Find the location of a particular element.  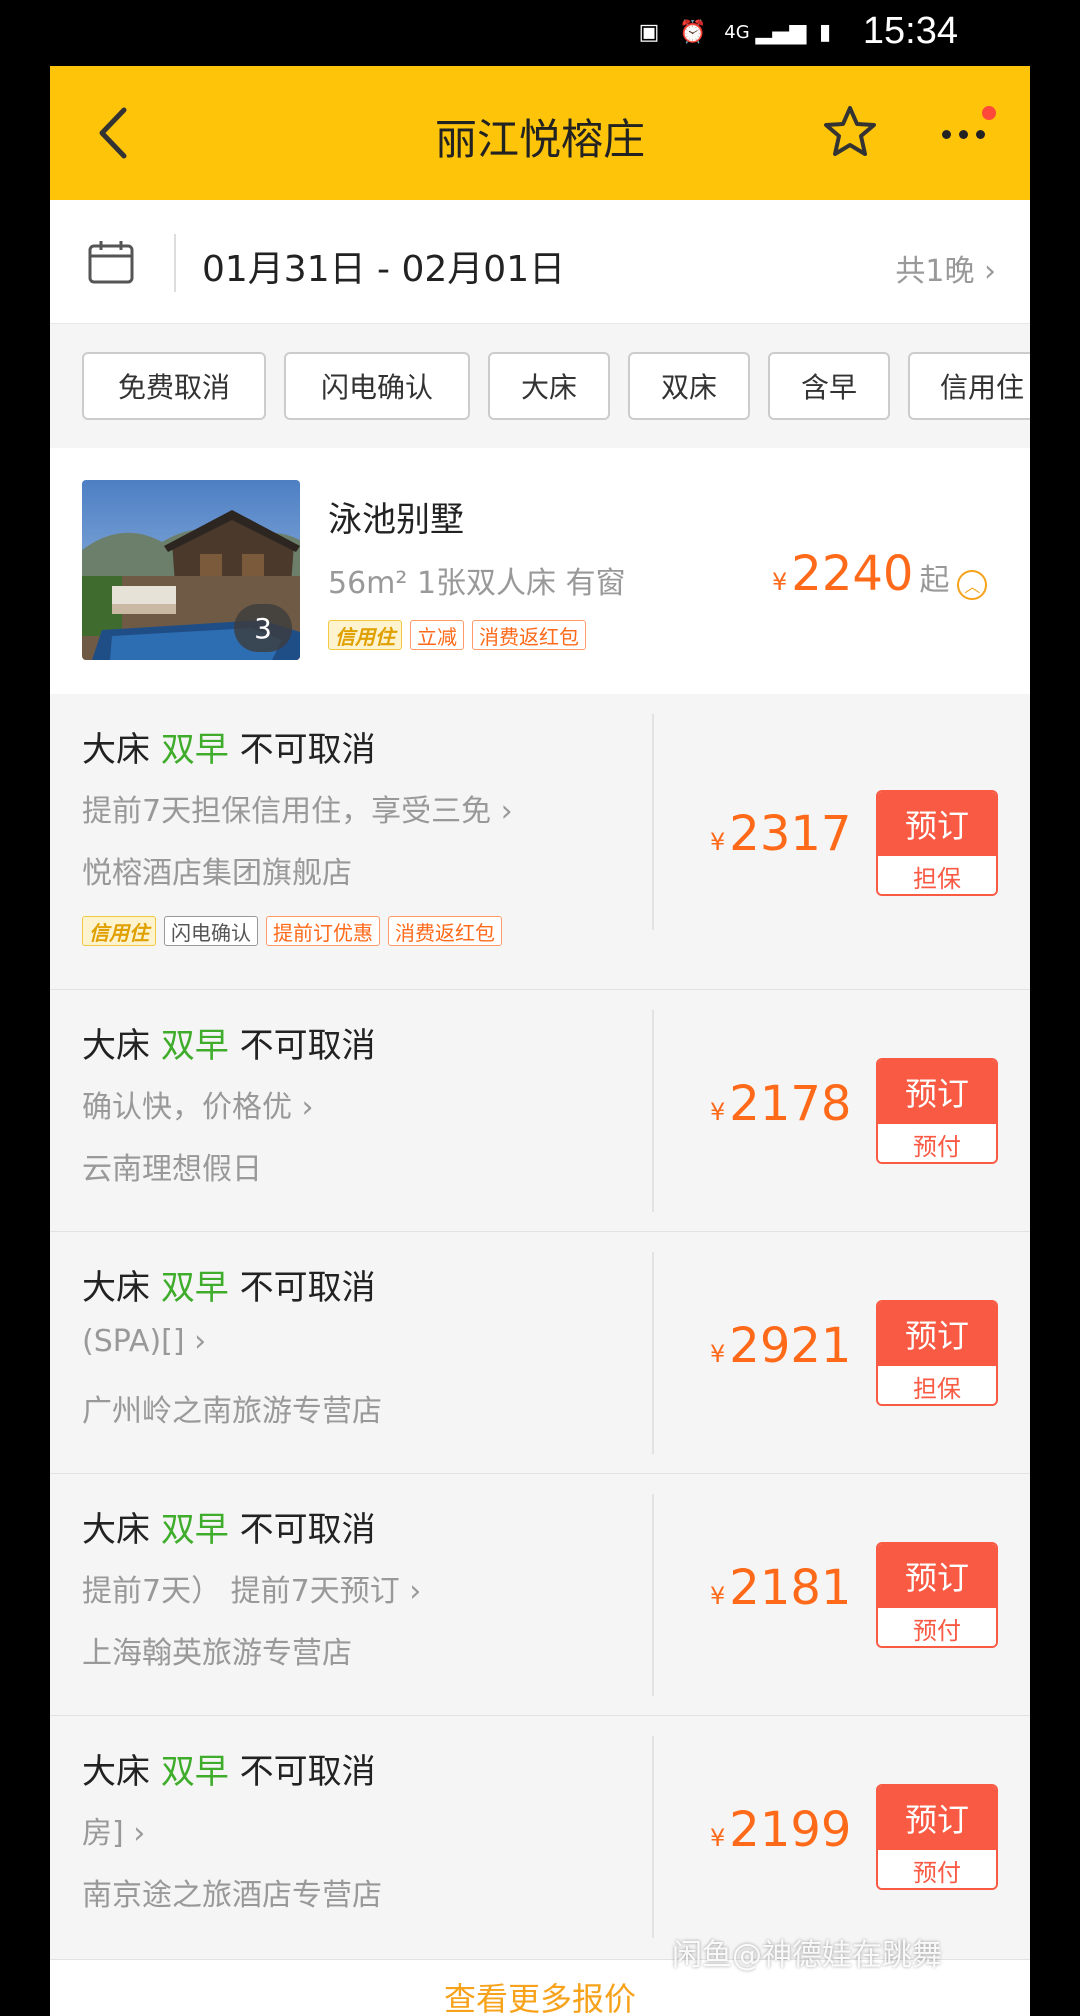

notification-dot is located at coordinates (989, 113).